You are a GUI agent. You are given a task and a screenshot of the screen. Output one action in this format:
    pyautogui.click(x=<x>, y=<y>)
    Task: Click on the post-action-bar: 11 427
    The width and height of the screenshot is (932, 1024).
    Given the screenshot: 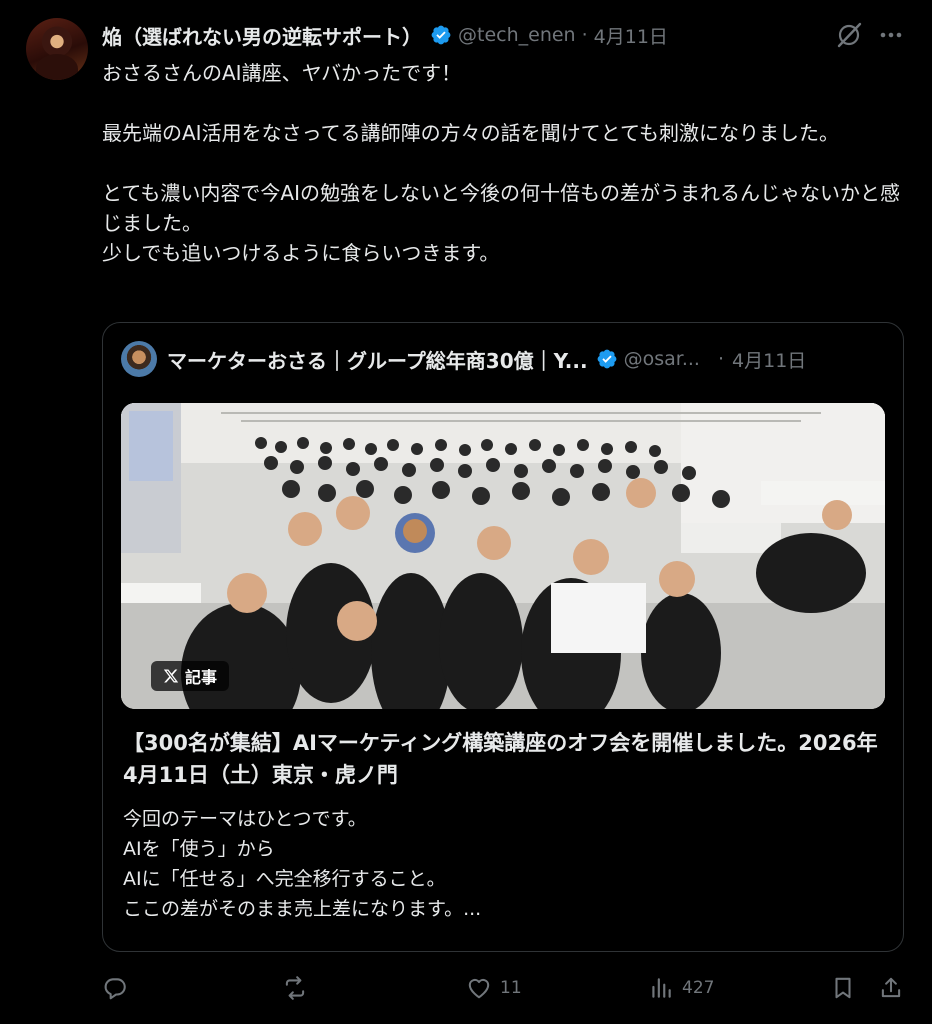 What is the action you would take?
    pyautogui.click(x=506, y=988)
    